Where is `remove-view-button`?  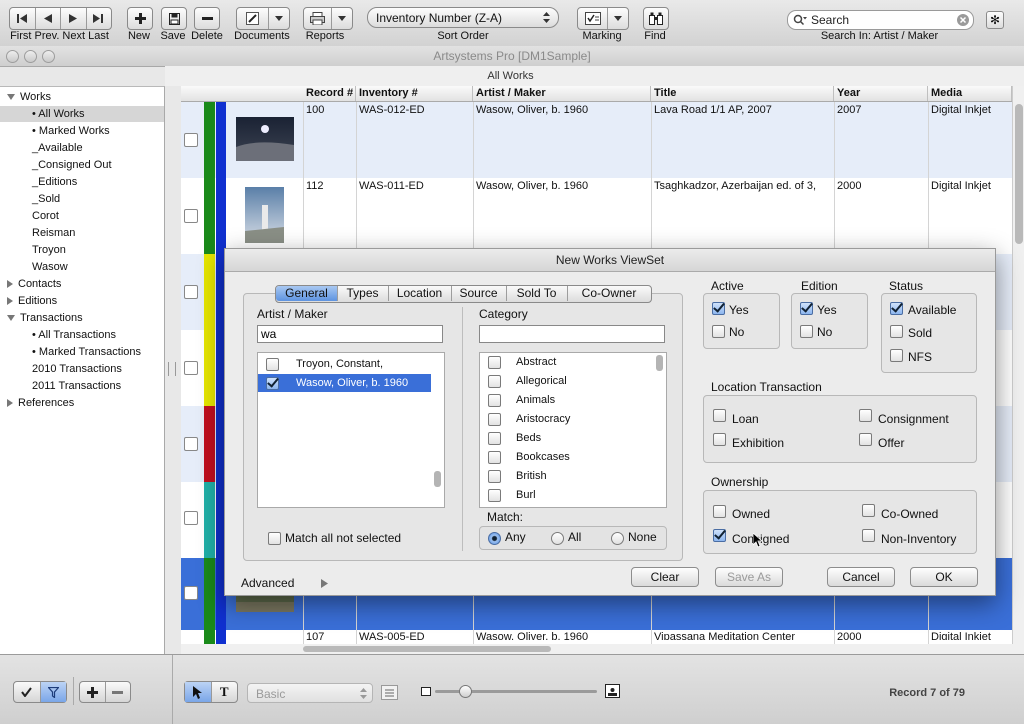 remove-view-button is located at coordinates (118, 692).